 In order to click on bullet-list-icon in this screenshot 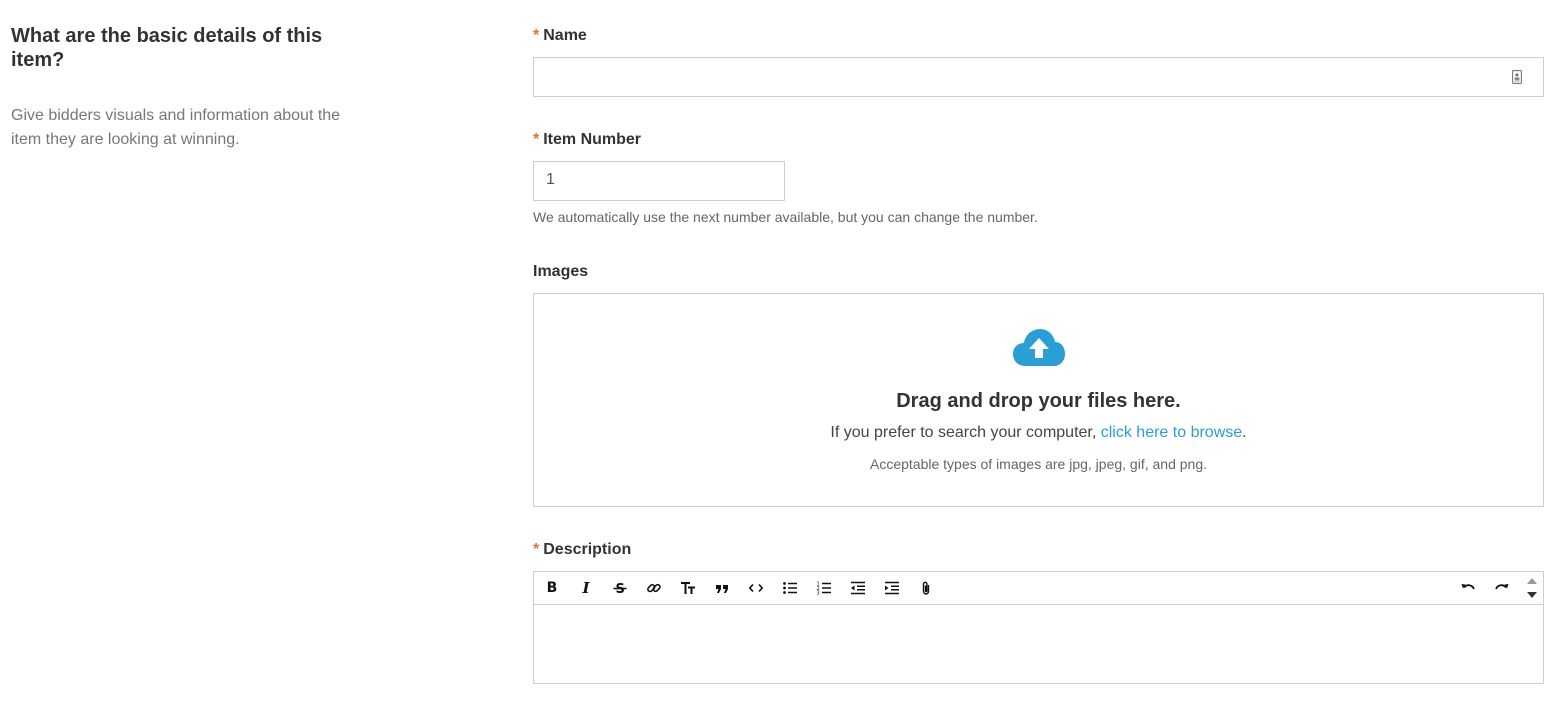, I will do `click(790, 588)`.